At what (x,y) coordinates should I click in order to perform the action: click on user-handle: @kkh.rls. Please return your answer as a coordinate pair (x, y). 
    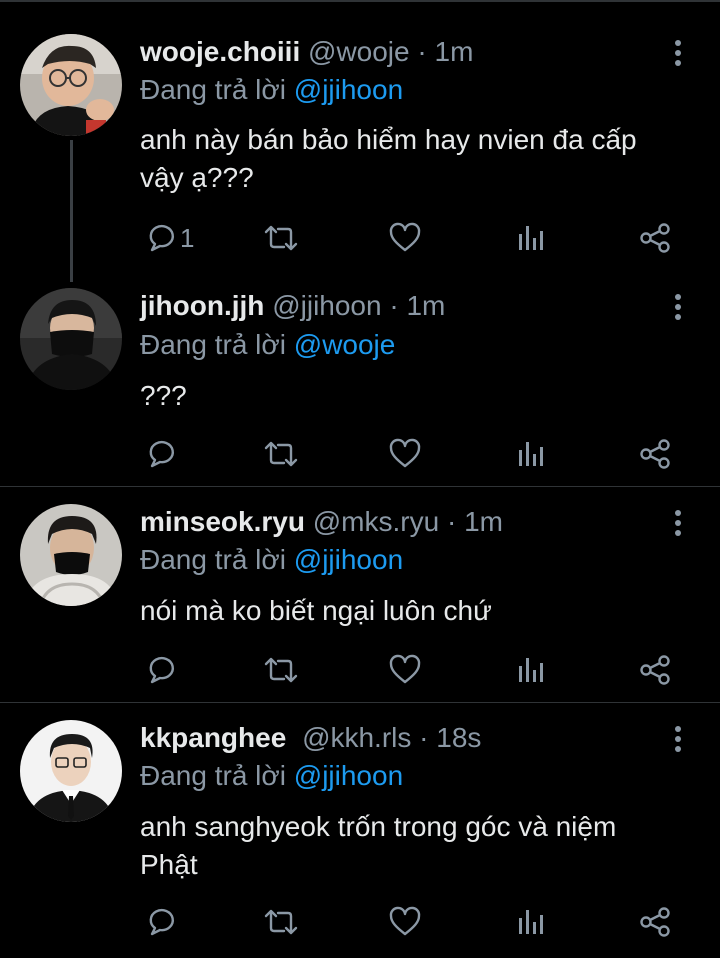
    Looking at the image, I should click on (356, 737).